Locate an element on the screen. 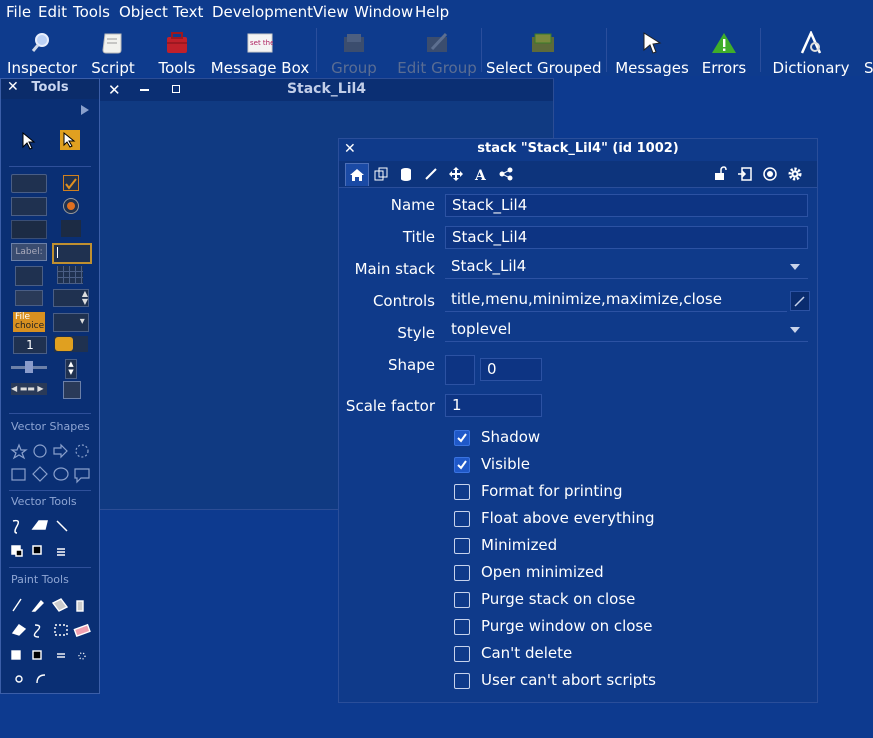 This screenshot has height=738, width=873. tab-basic is located at coordinates (357, 174).